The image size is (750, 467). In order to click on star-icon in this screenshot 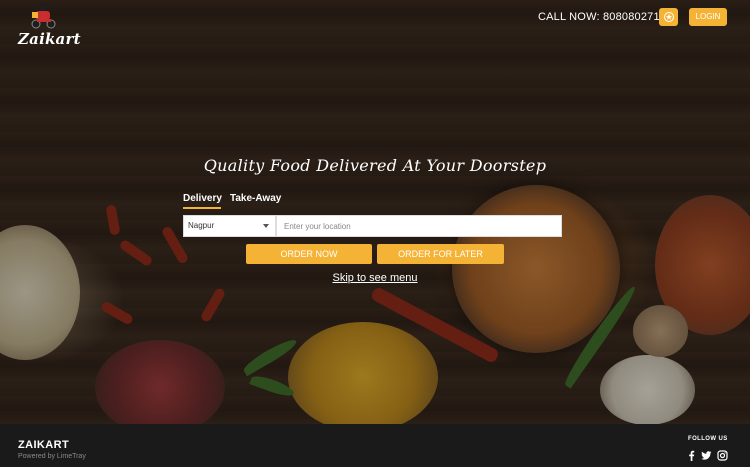, I will do `click(668, 17)`.